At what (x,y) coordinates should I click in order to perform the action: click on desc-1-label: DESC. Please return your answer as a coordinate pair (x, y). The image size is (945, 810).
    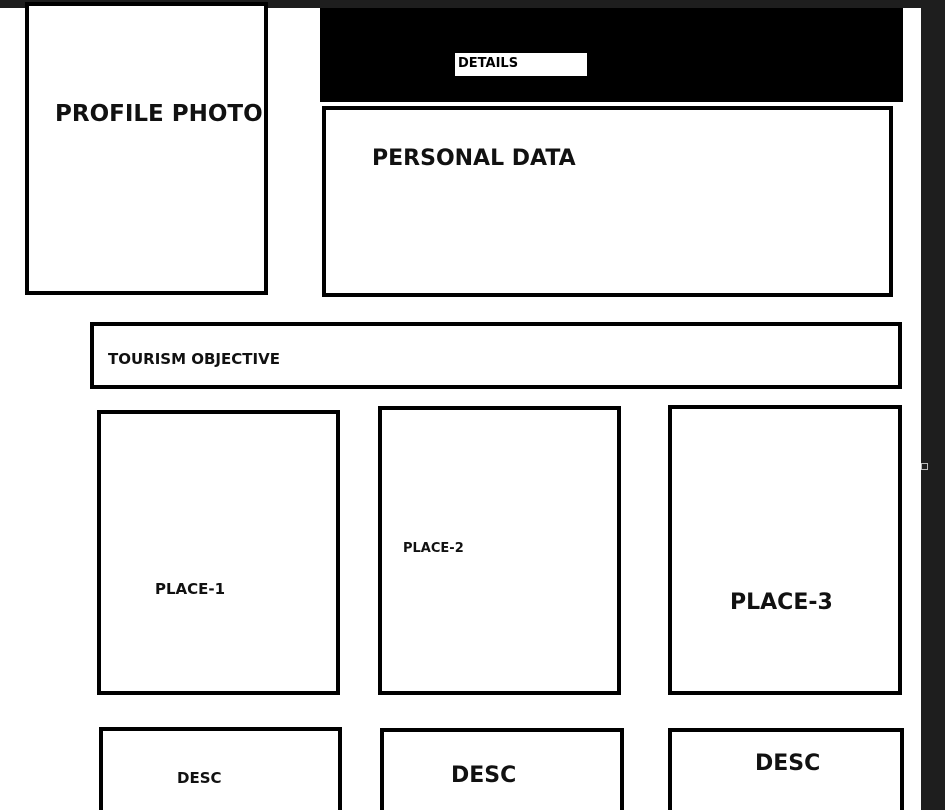
    Looking at the image, I should click on (199, 778).